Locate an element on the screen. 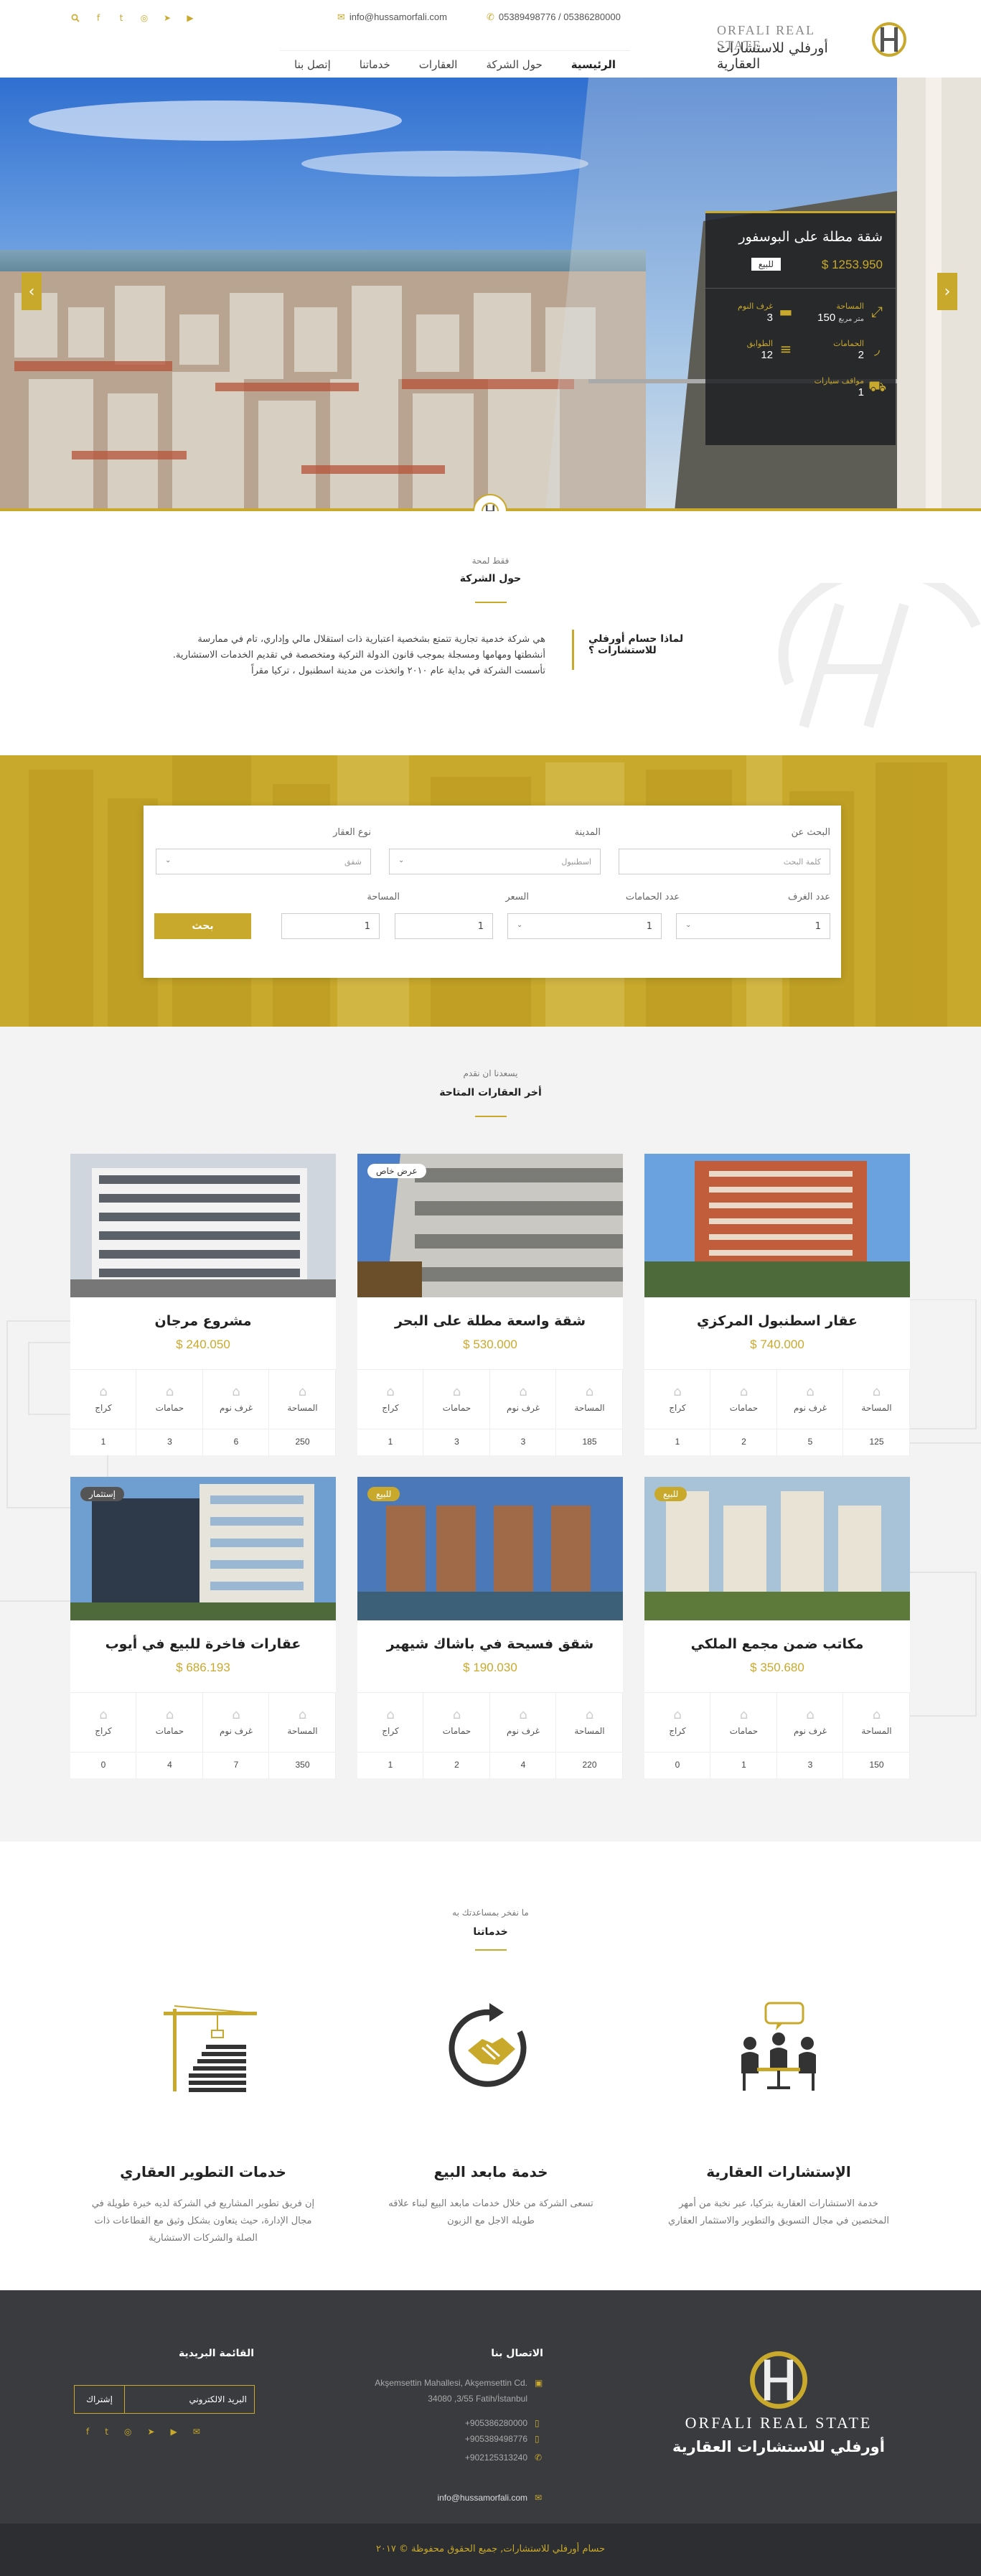 This screenshot has width=981, height=2576. listings-title: أخر العقارات المتاحة is located at coordinates (491, 1092).